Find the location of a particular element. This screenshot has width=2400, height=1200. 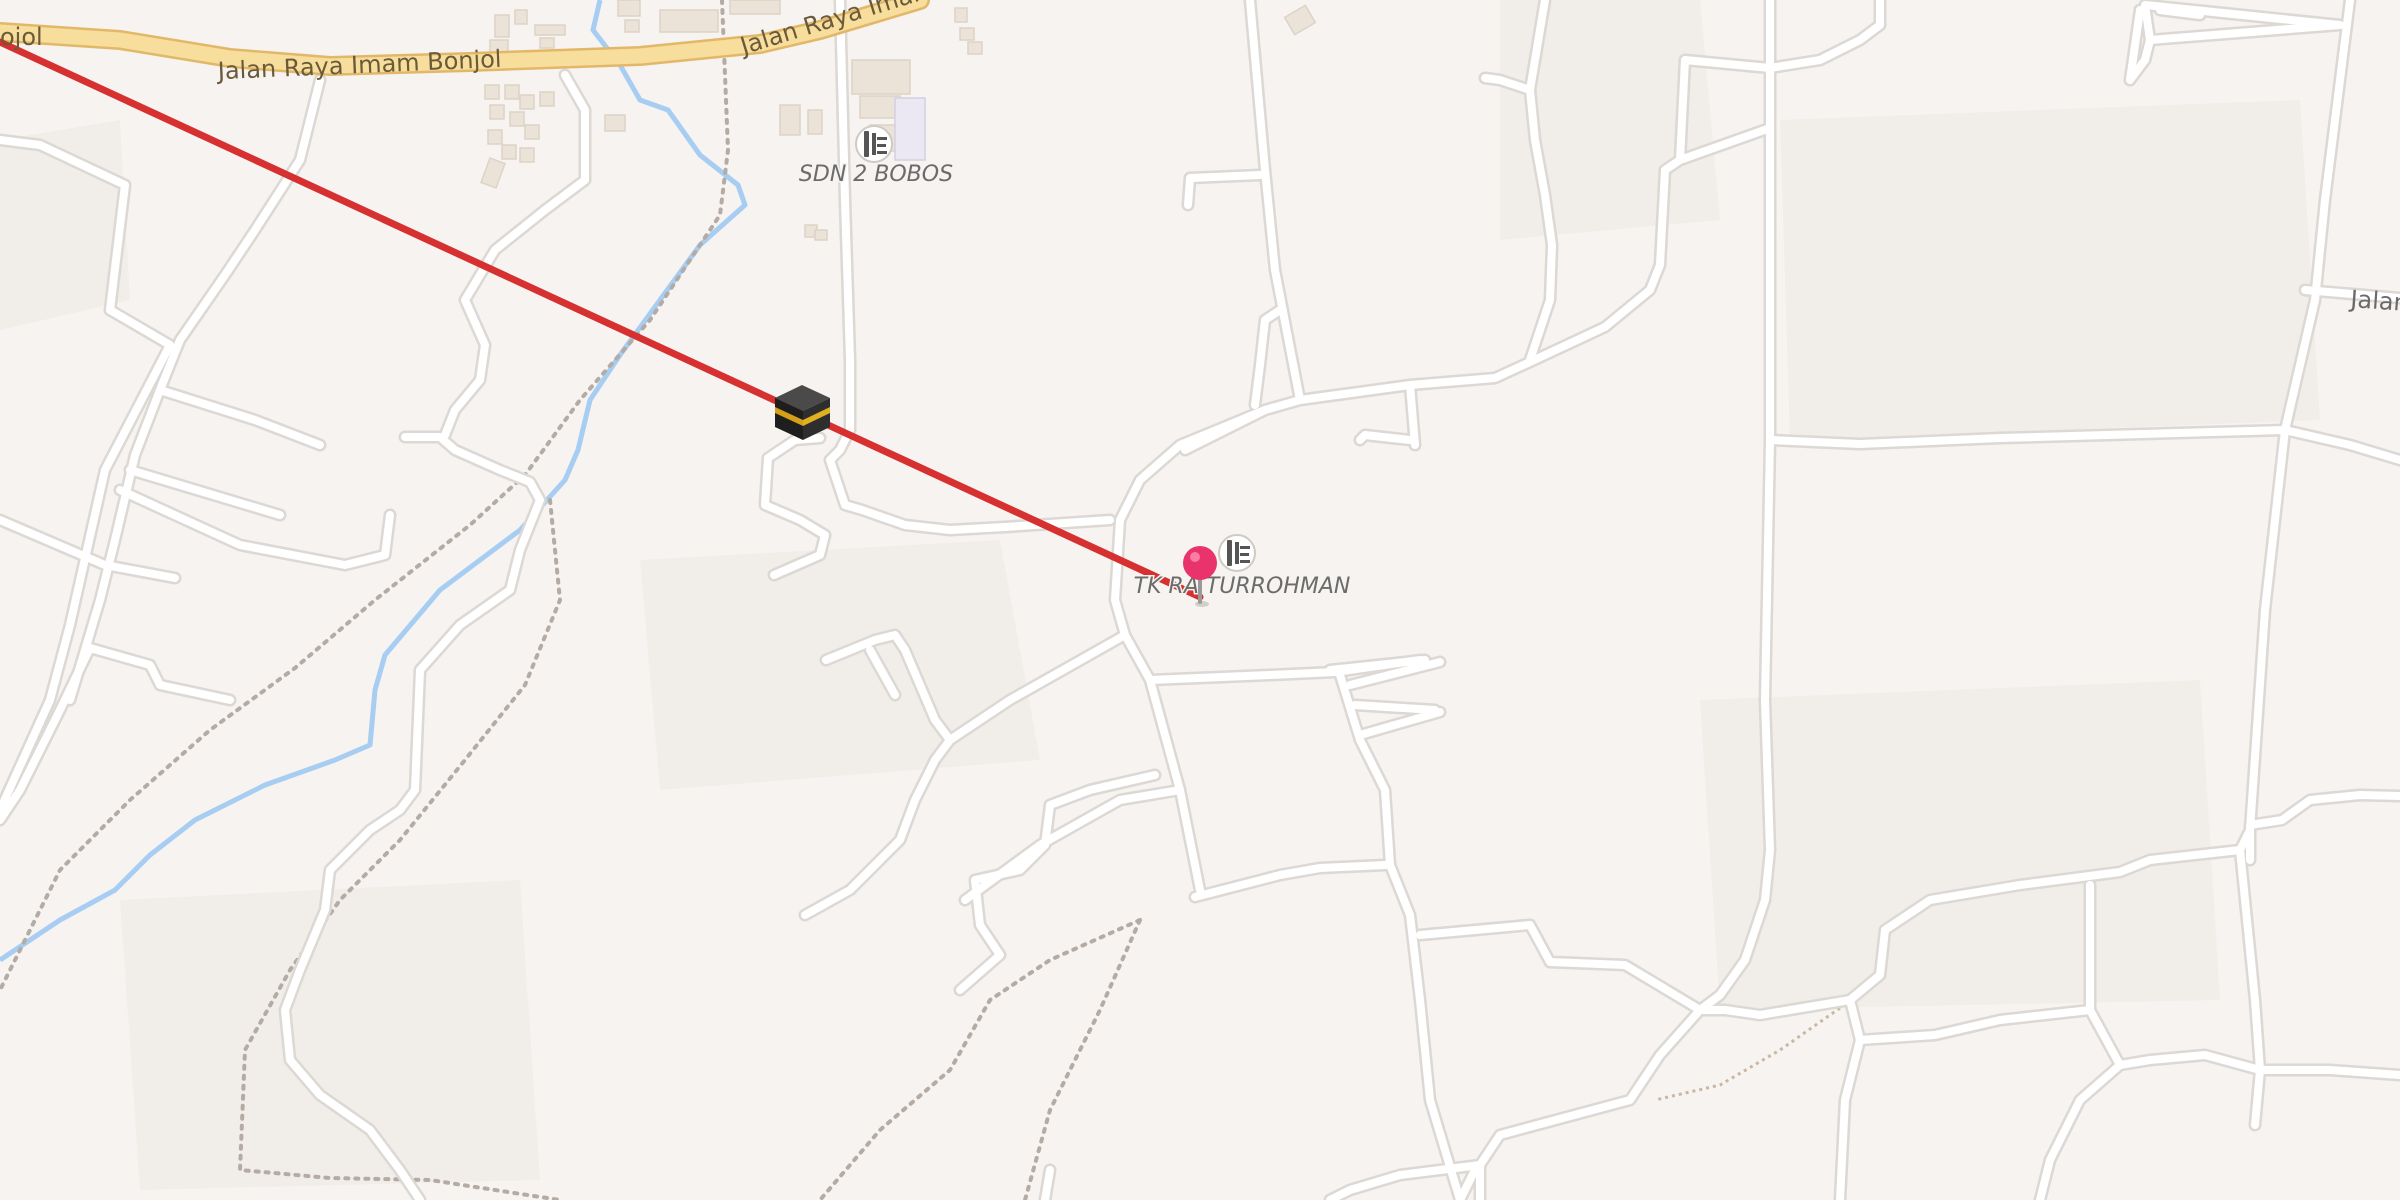

road-label-edge-right: Jalan is located at coordinates (2374, 301).